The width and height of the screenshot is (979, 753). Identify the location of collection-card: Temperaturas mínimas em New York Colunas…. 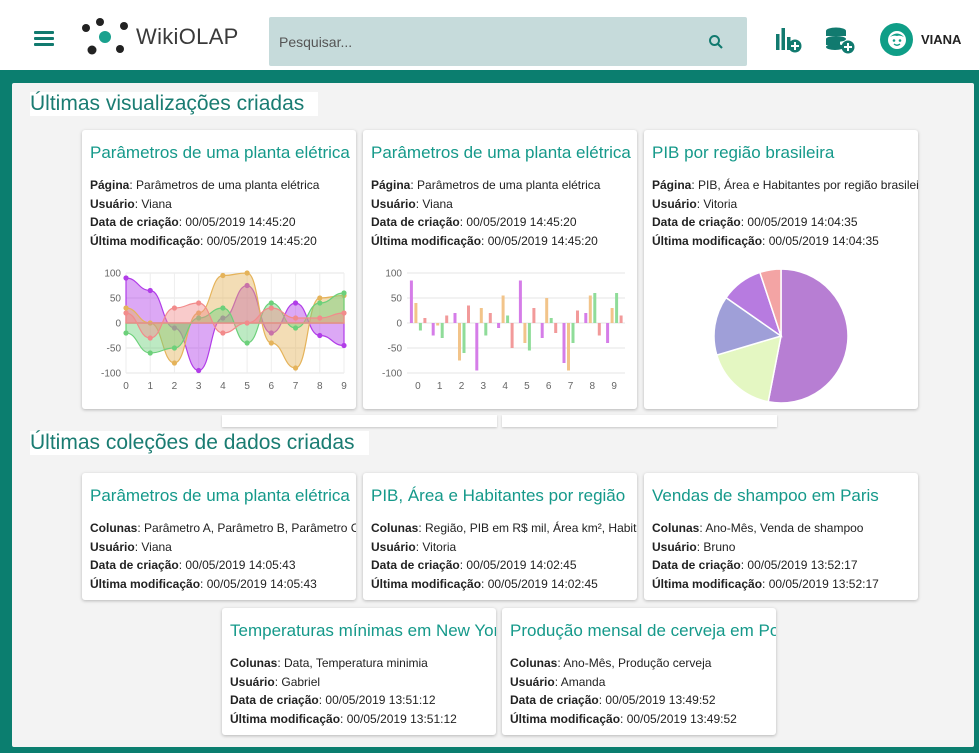
(359, 671).